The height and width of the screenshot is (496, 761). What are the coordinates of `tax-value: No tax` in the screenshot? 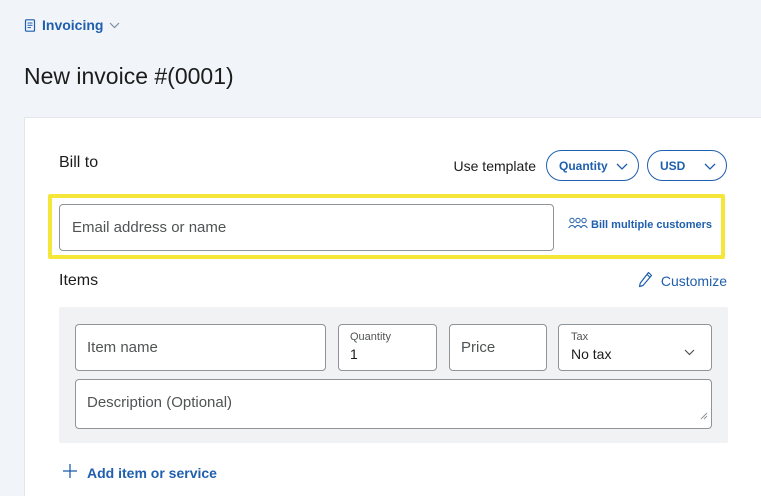 It's located at (591, 354).